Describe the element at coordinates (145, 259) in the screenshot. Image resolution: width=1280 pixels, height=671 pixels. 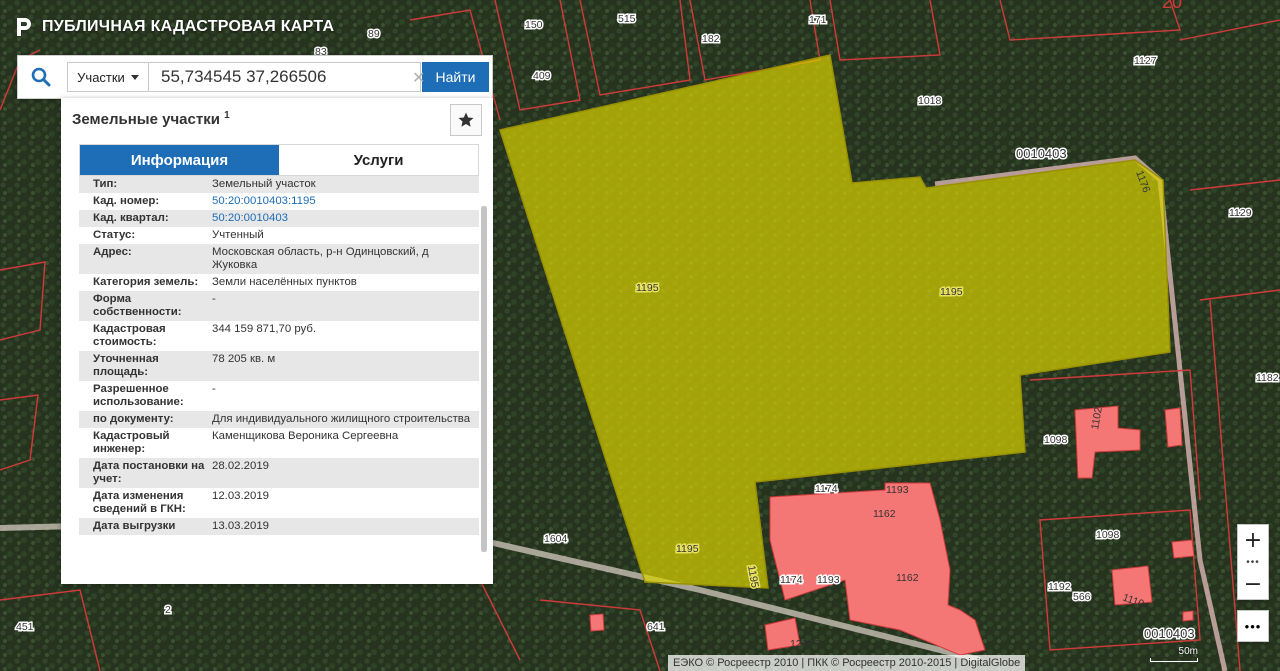
I see `attribute-label: Адрес:` at that location.